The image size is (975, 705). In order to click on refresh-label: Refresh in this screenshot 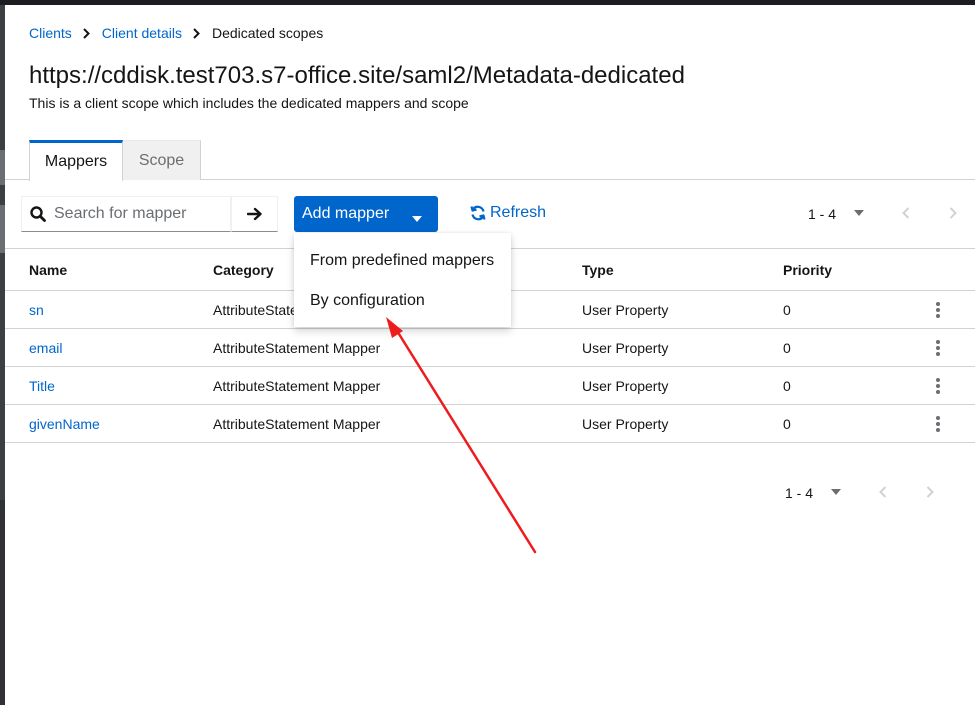, I will do `click(518, 212)`.